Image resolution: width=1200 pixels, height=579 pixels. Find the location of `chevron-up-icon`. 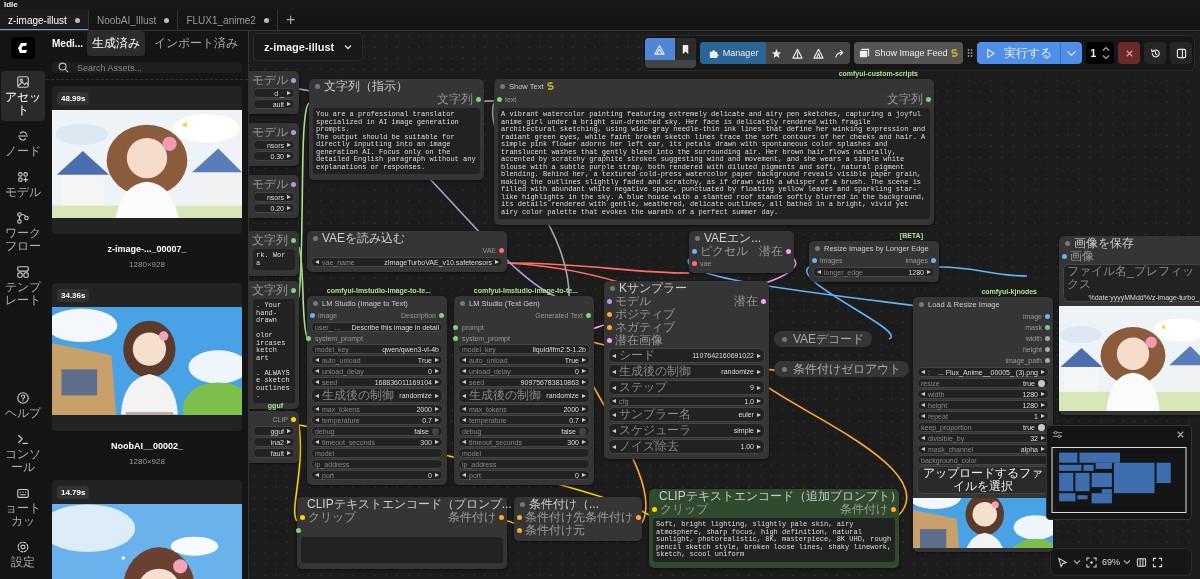

chevron-up-icon is located at coordinates (1106, 49).